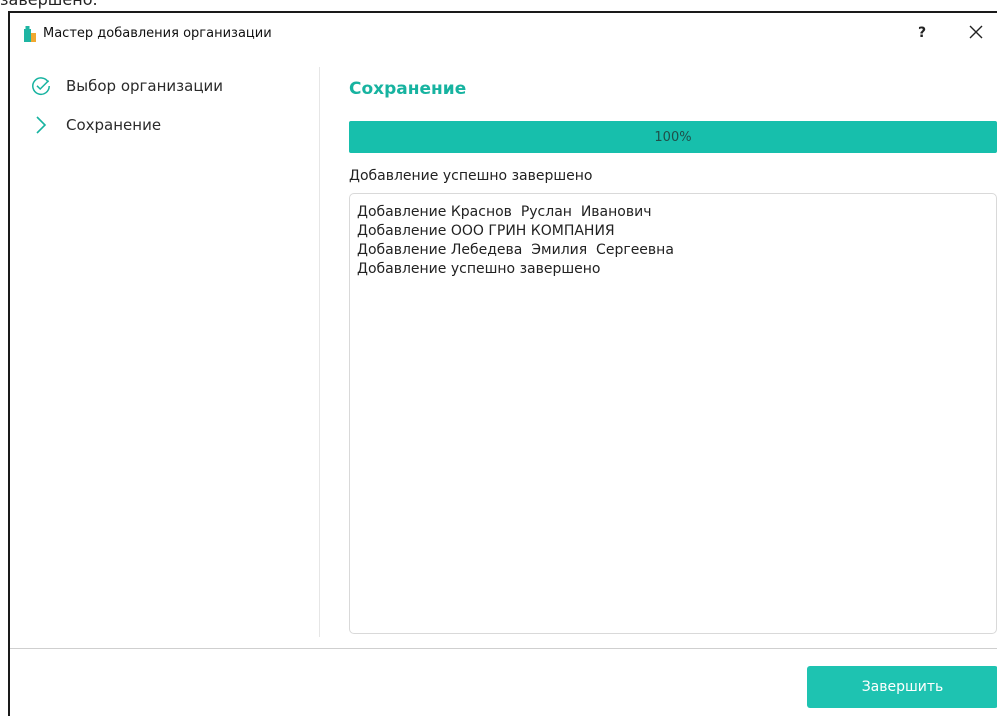  I want to click on progress-label: 100%, so click(673, 137).